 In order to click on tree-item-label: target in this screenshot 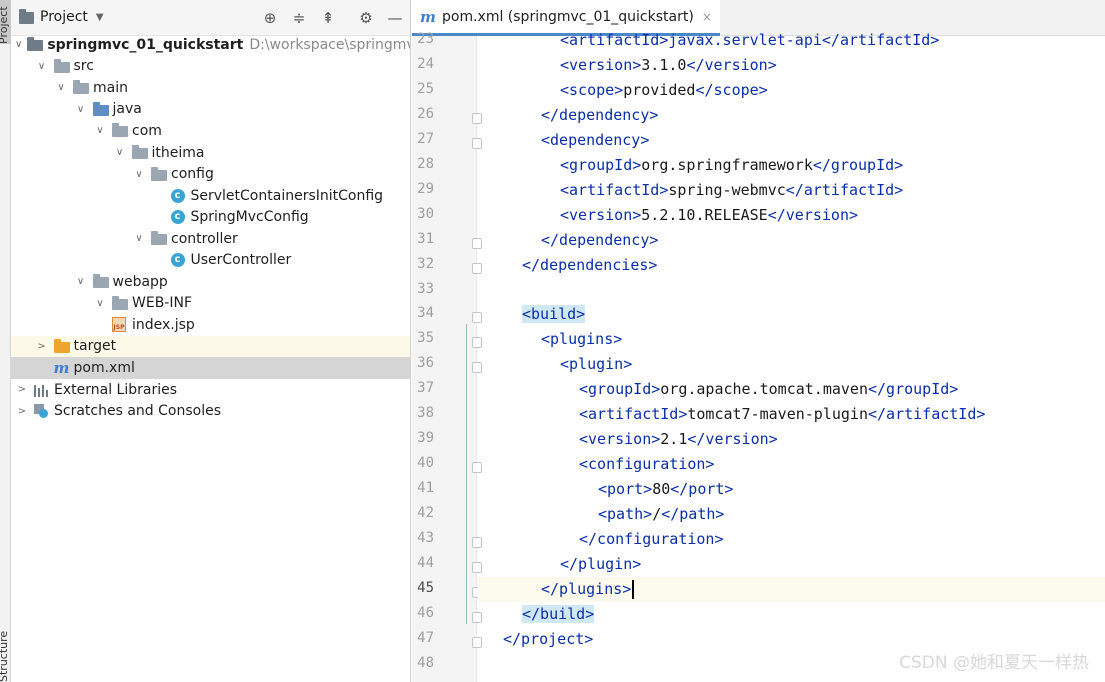, I will do `click(95, 346)`.